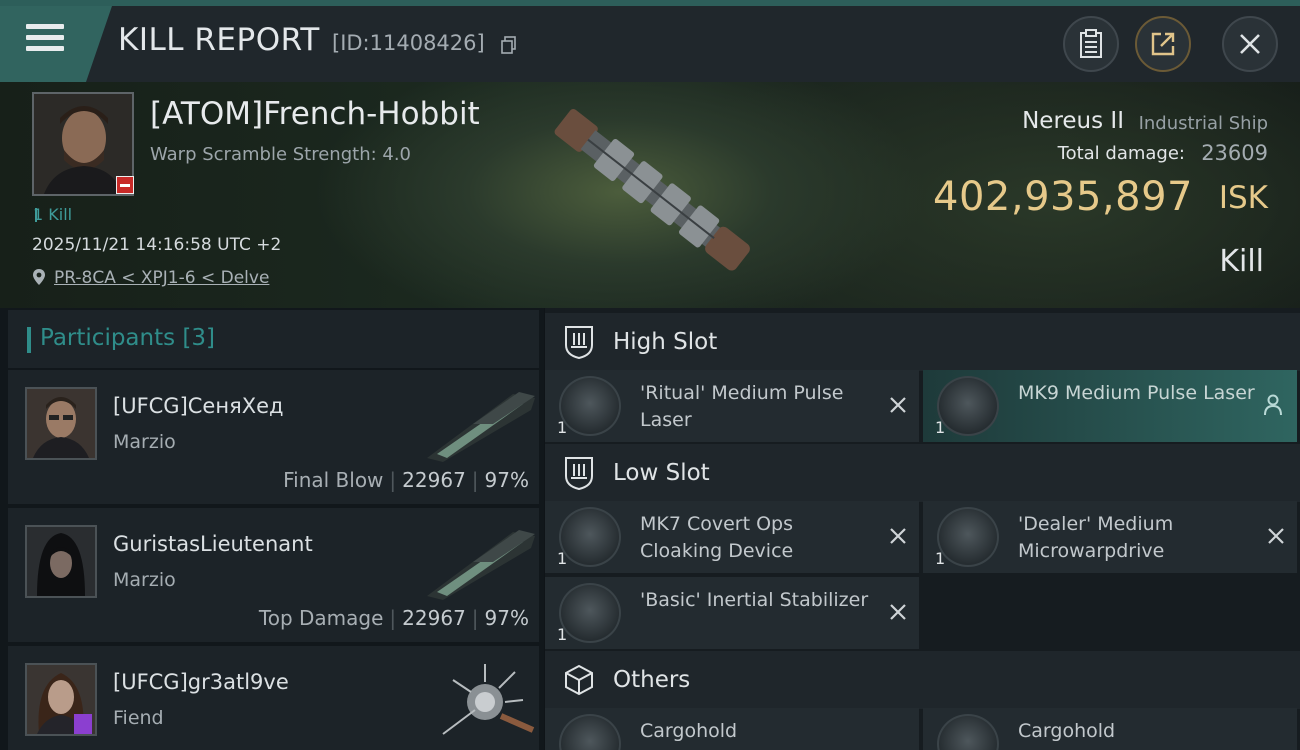  Describe the element at coordinates (922, 473) in the screenshot. I see `low-slot-header: Low Slot` at that location.